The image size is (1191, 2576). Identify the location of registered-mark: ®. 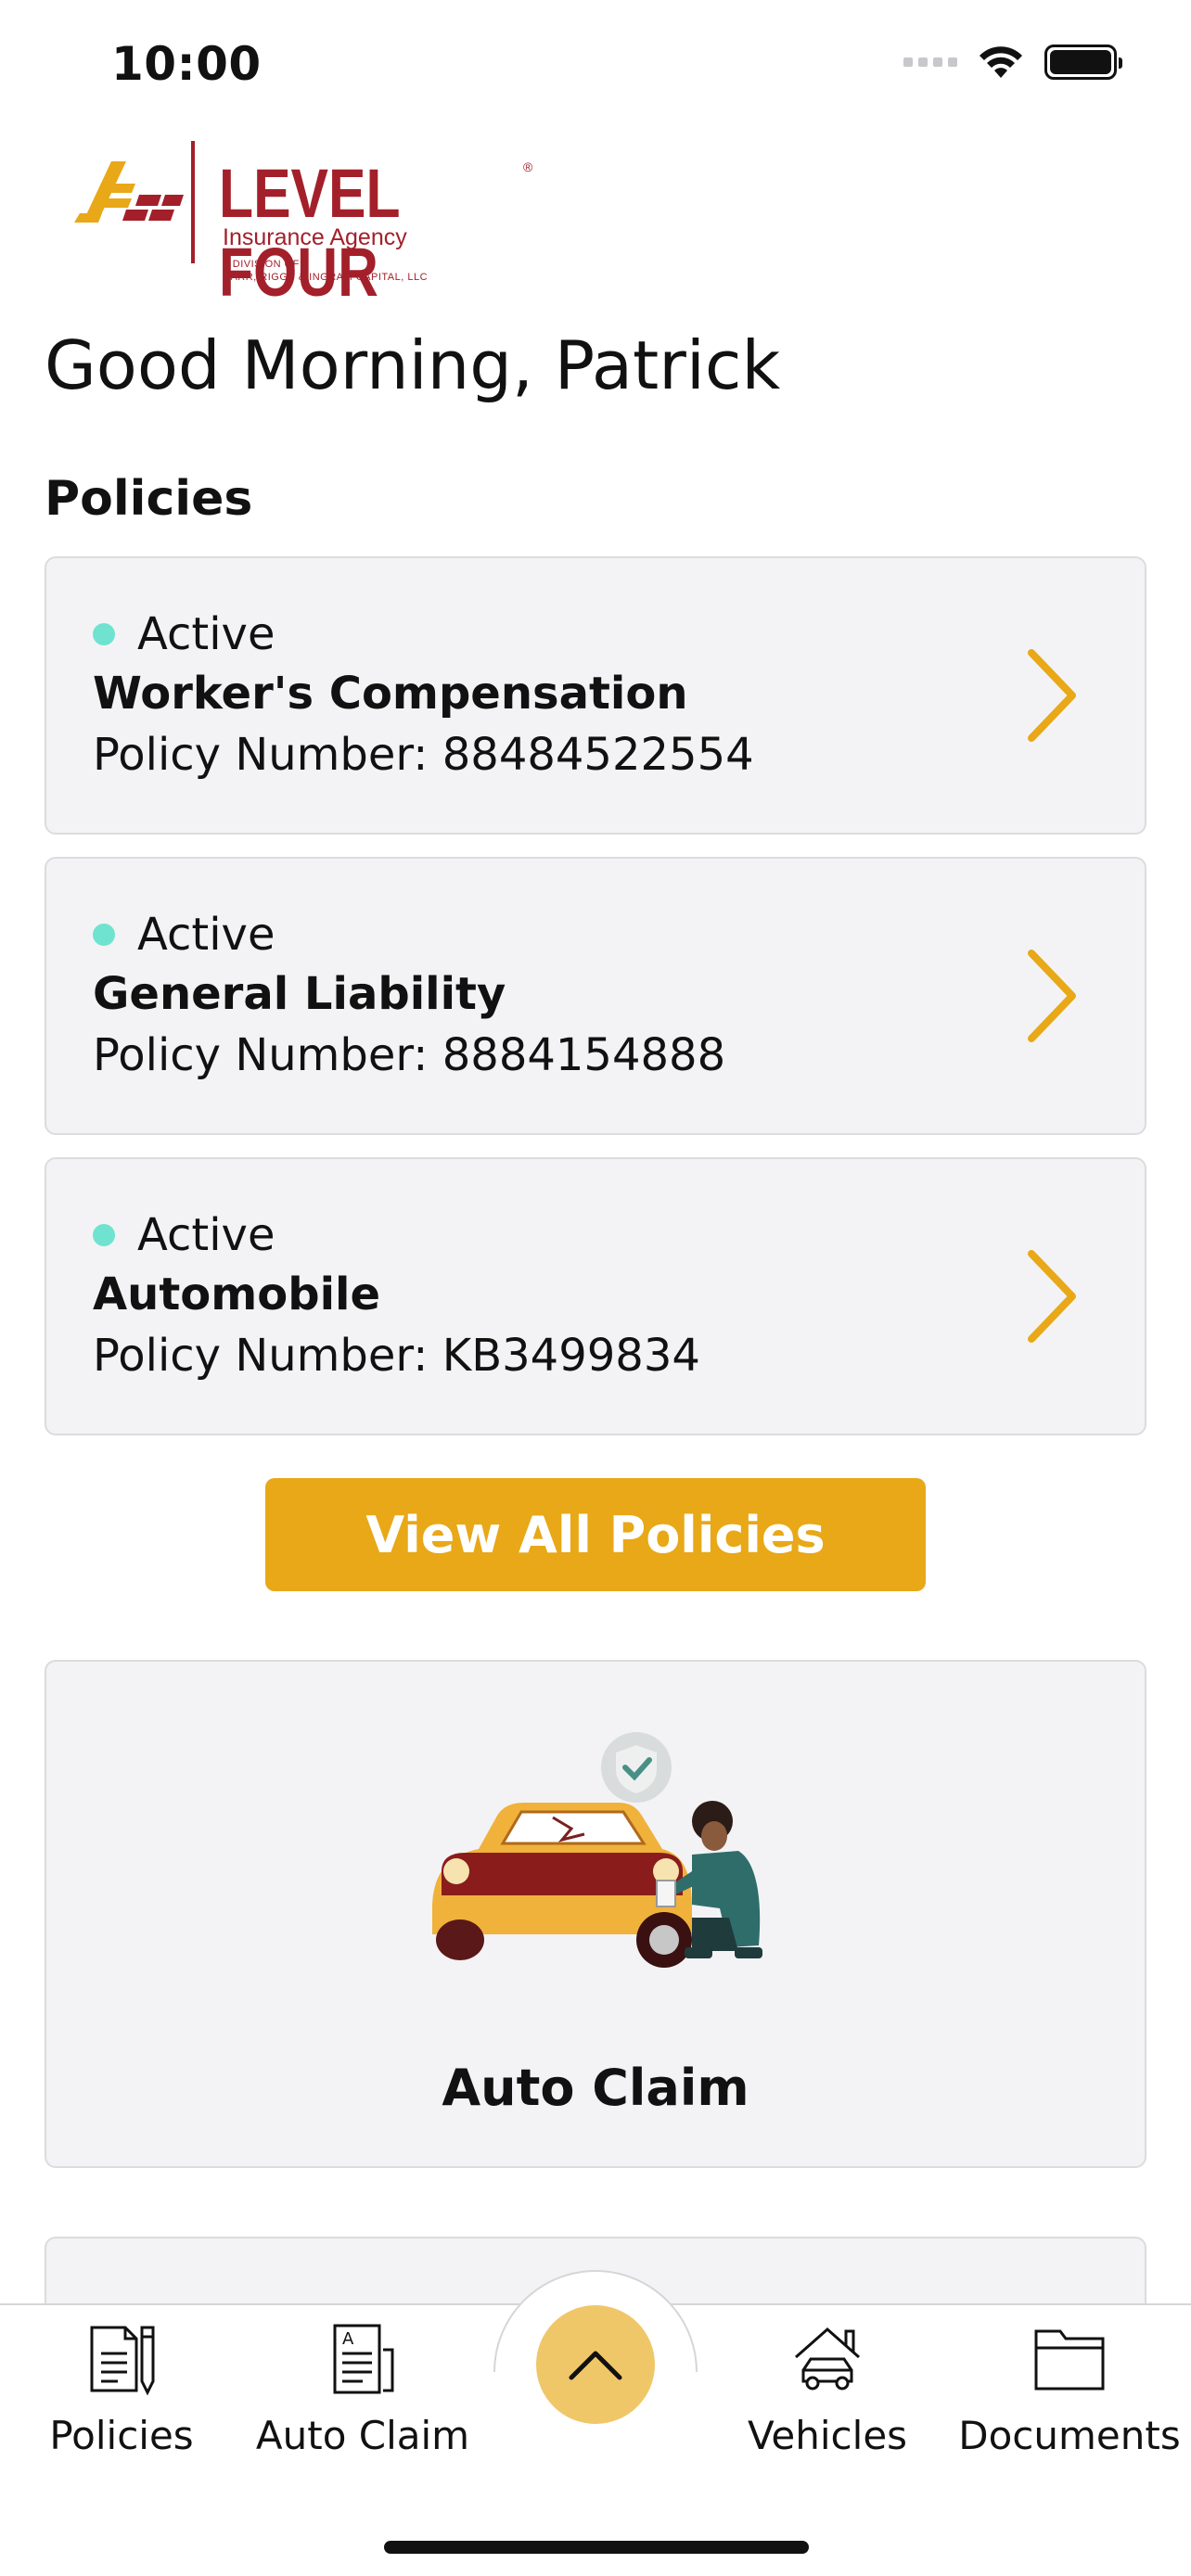
(528, 166).